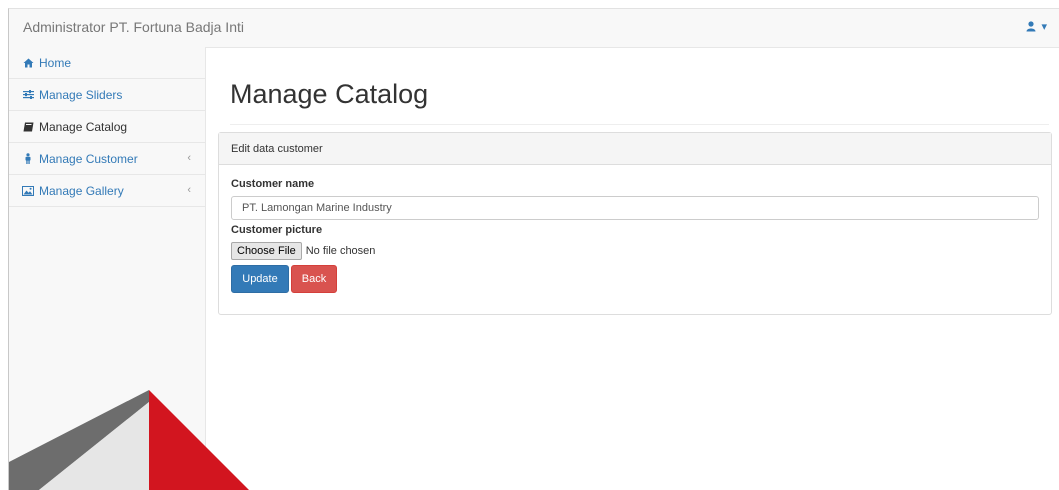  What do you see at coordinates (329, 94) in the screenshot?
I see `page-title: Manage Catalog` at bounding box center [329, 94].